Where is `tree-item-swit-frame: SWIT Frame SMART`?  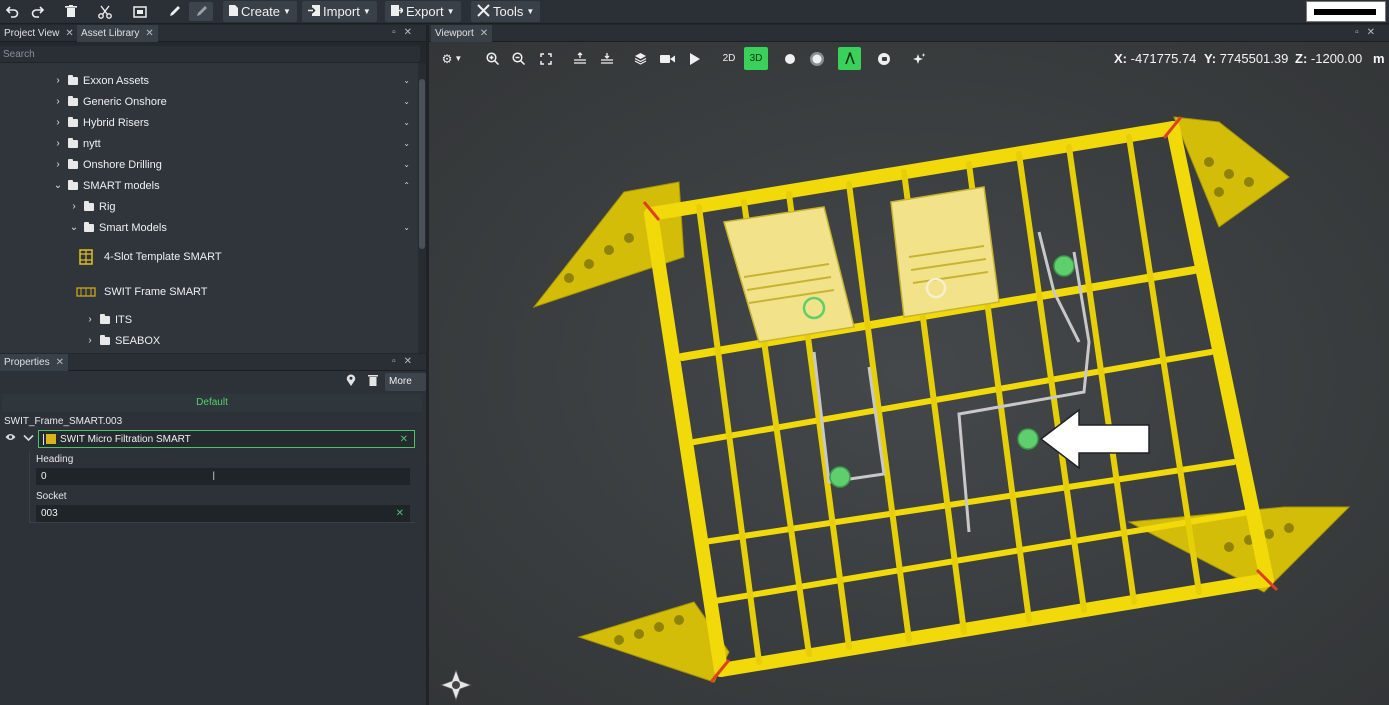 tree-item-swit-frame: SWIT Frame SMART is located at coordinates (209, 291).